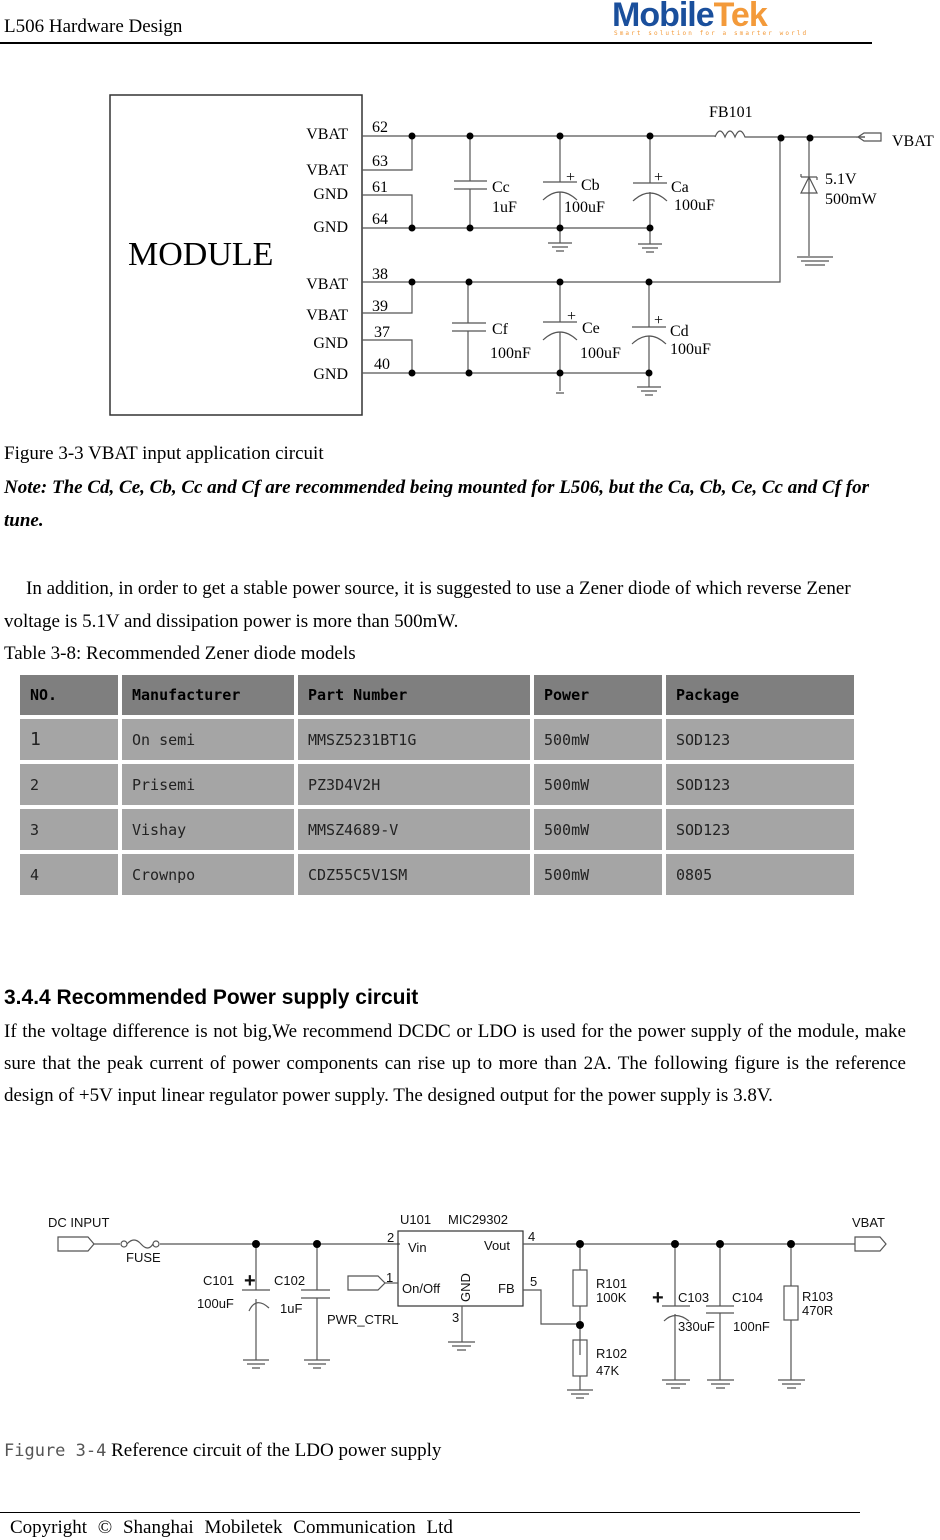  What do you see at coordinates (430, 1512) in the screenshot?
I see `footer-divider` at bounding box center [430, 1512].